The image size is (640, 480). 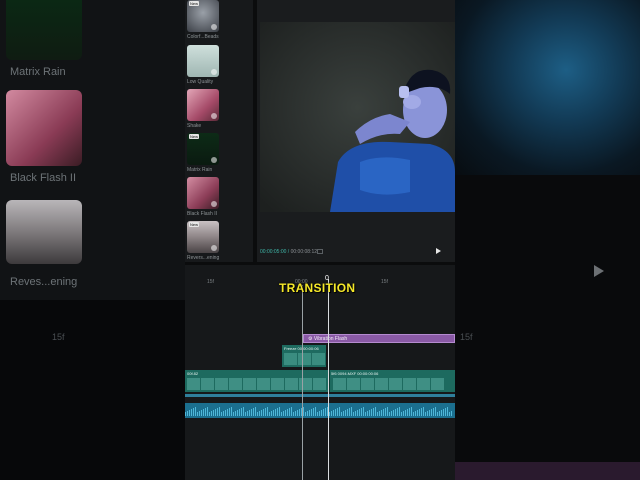 I want to click on effect-item-low-quality: Low Quality, so click(x=204, y=65).